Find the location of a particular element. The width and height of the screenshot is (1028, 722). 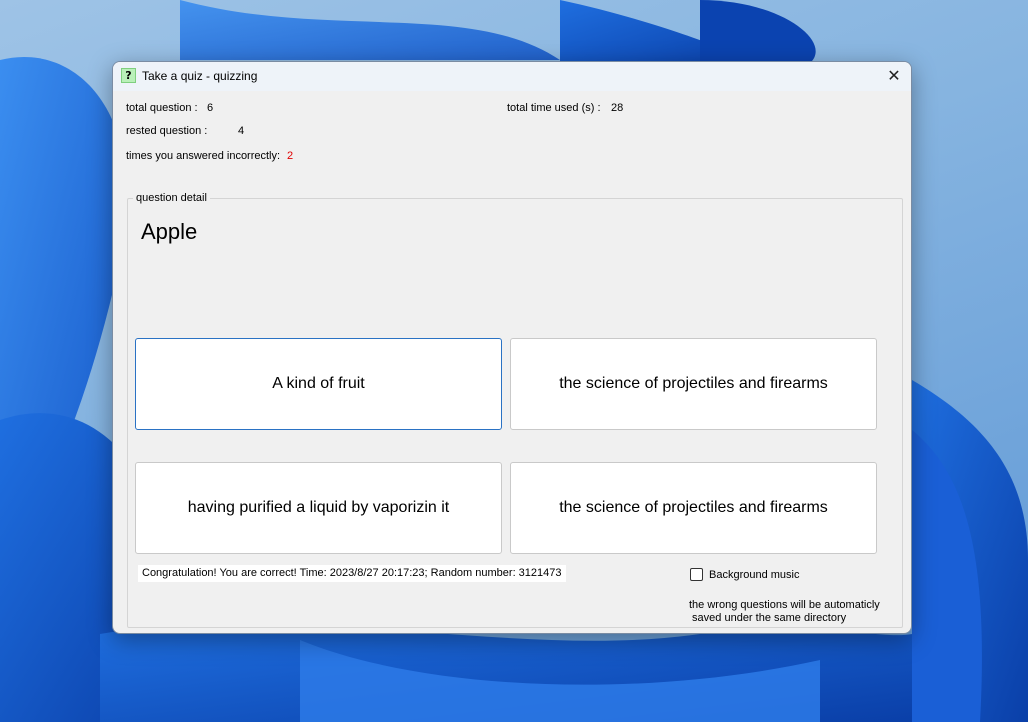

title-bar: ? Take a quiz - quizzing ✕ is located at coordinates (512, 76).